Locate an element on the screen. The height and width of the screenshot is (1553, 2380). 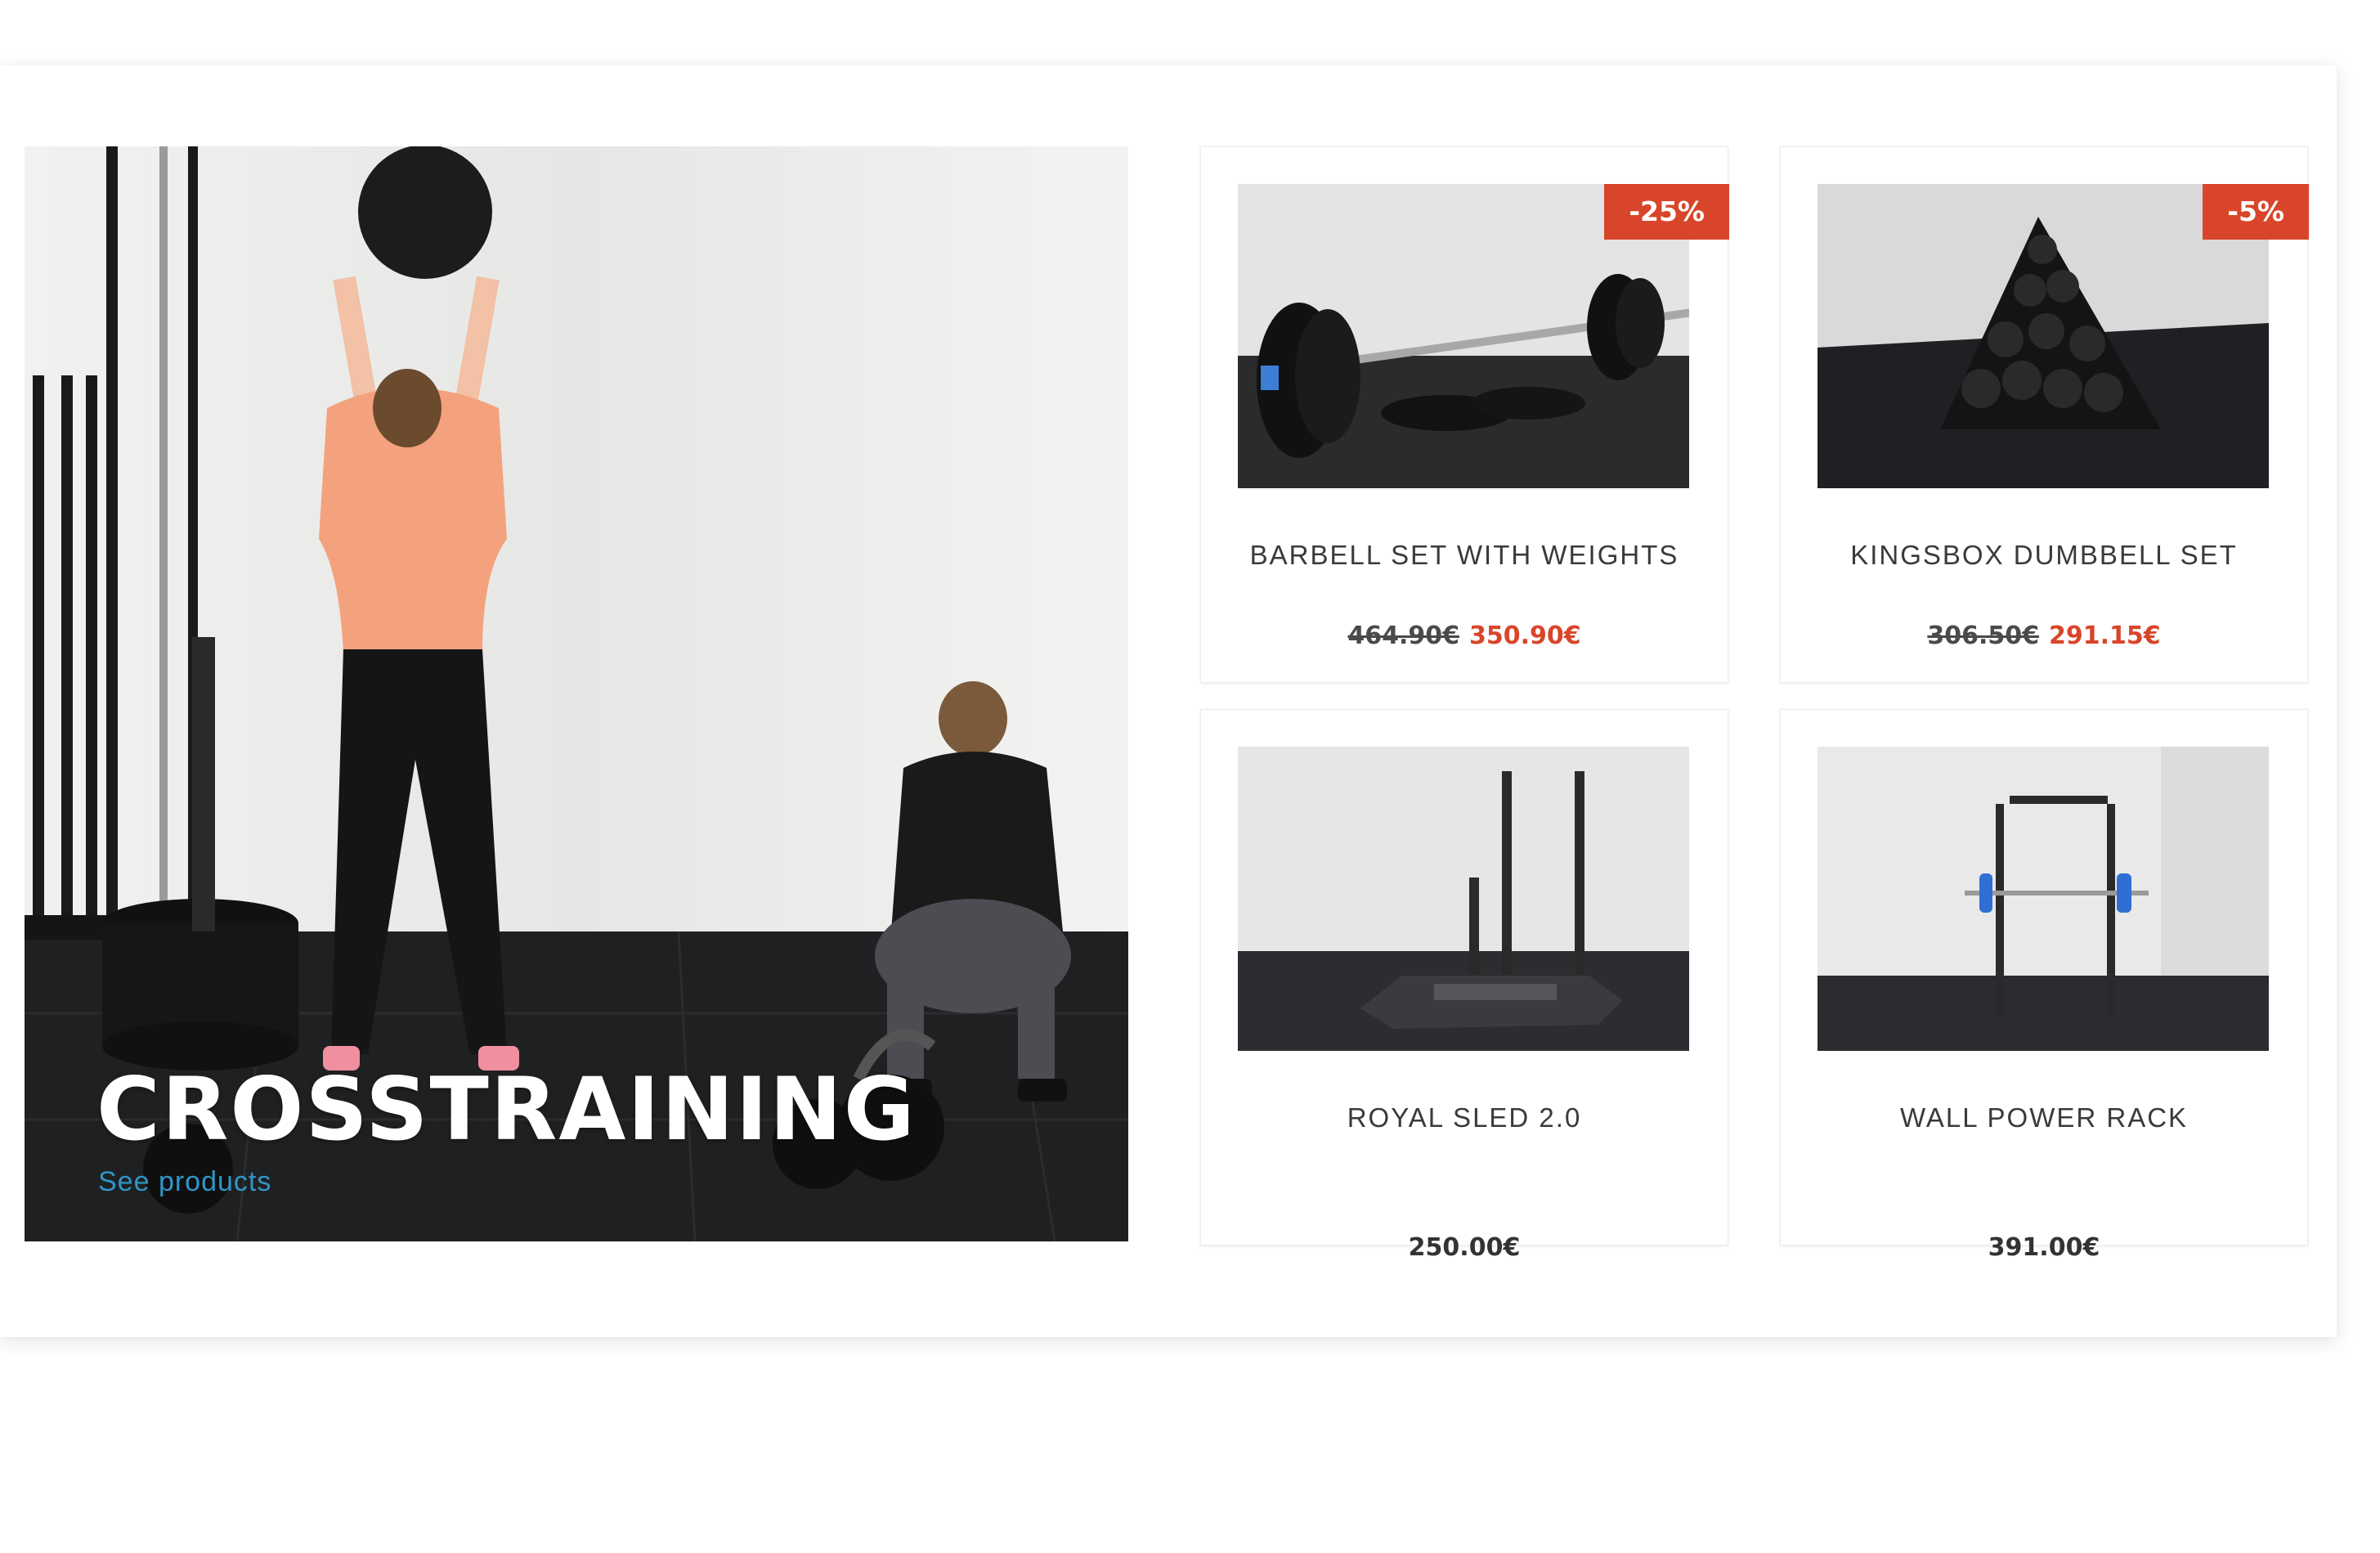
sale-price: 350.90€ is located at coordinates (1525, 636).